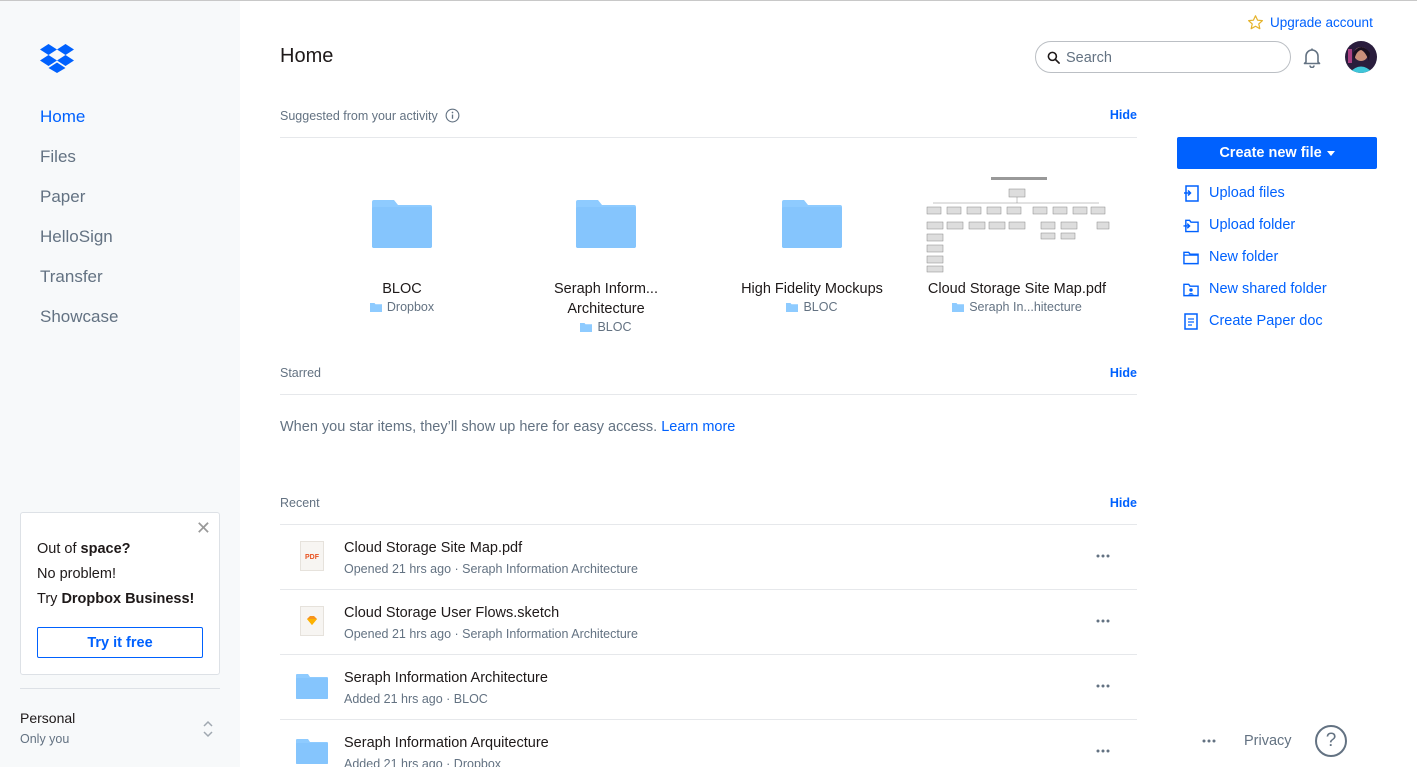 This screenshot has width=1417, height=767. What do you see at coordinates (79, 125) in the screenshot?
I see `sidebar-item-home: Home` at bounding box center [79, 125].